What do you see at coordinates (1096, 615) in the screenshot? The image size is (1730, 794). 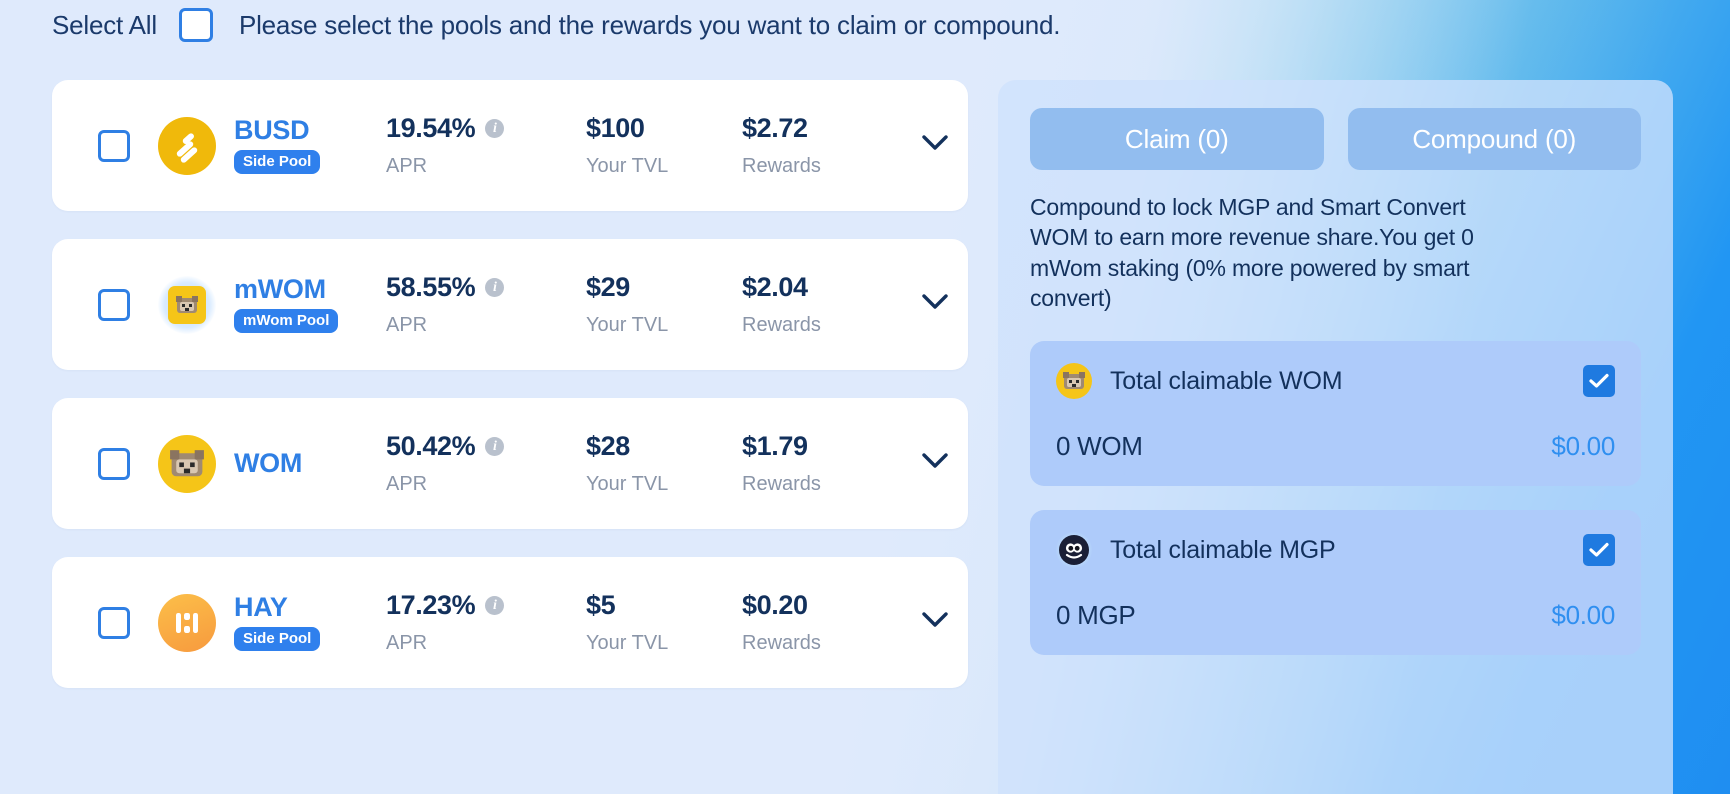 I see `claimable-amount: 0 MGP` at bounding box center [1096, 615].